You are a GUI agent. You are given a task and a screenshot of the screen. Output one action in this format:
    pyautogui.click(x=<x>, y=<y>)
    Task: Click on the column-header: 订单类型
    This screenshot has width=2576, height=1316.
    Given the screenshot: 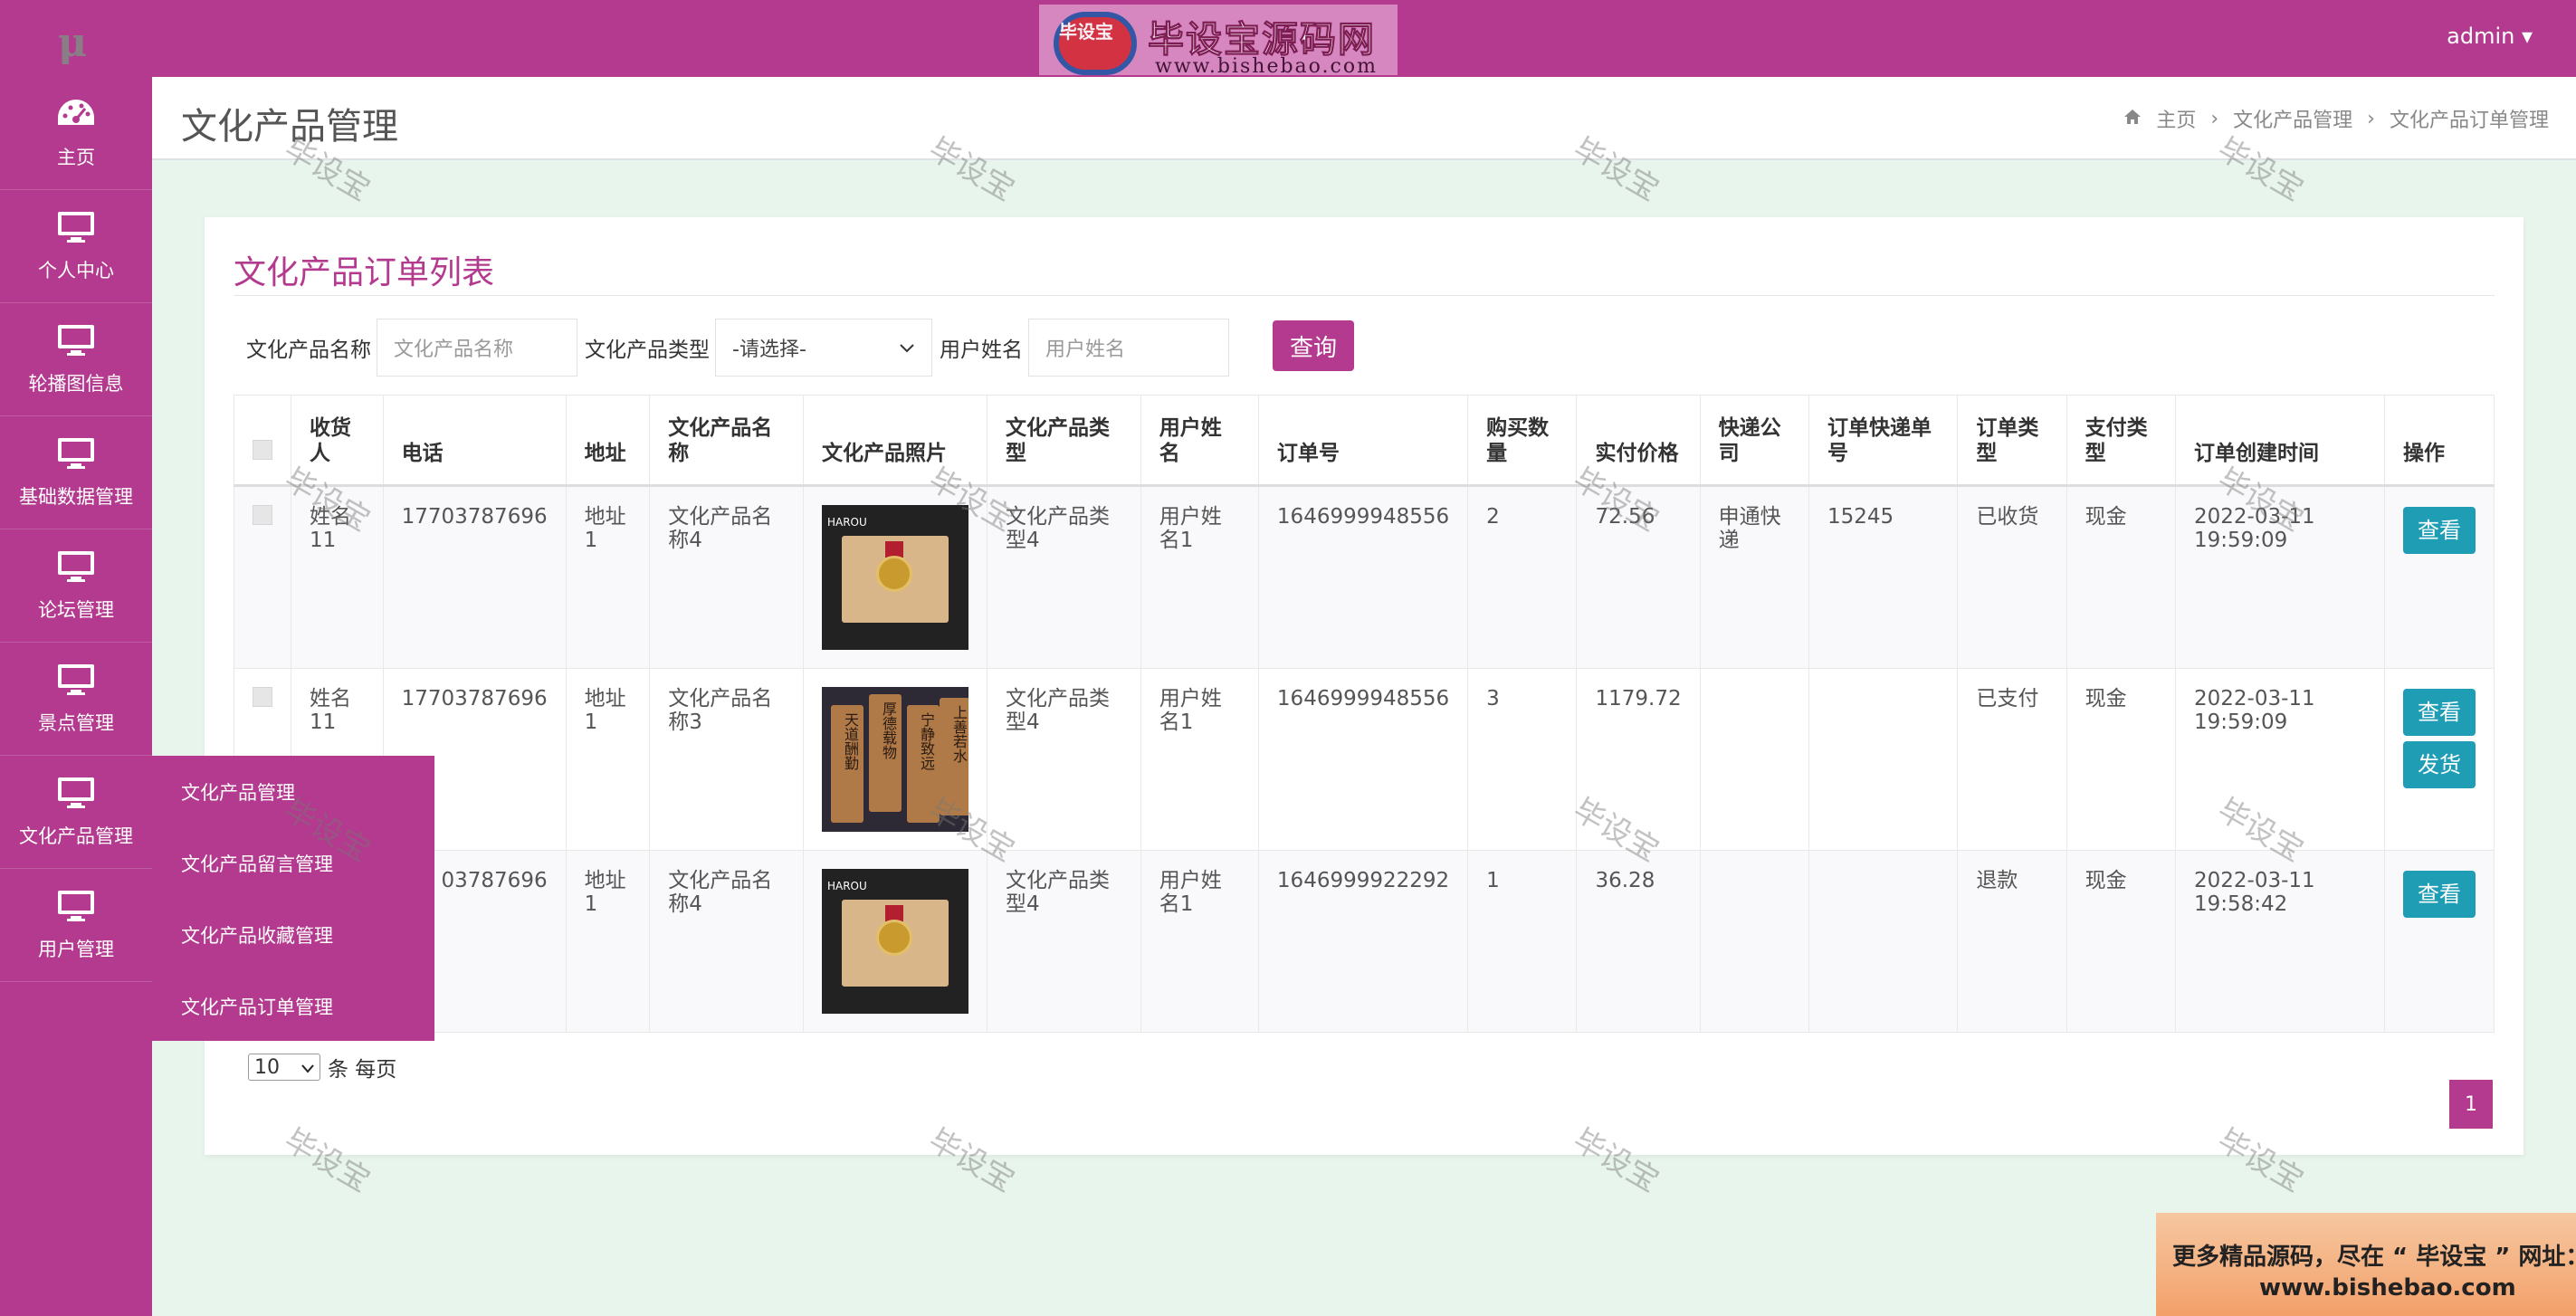 What is the action you would take?
    pyautogui.click(x=2012, y=441)
    